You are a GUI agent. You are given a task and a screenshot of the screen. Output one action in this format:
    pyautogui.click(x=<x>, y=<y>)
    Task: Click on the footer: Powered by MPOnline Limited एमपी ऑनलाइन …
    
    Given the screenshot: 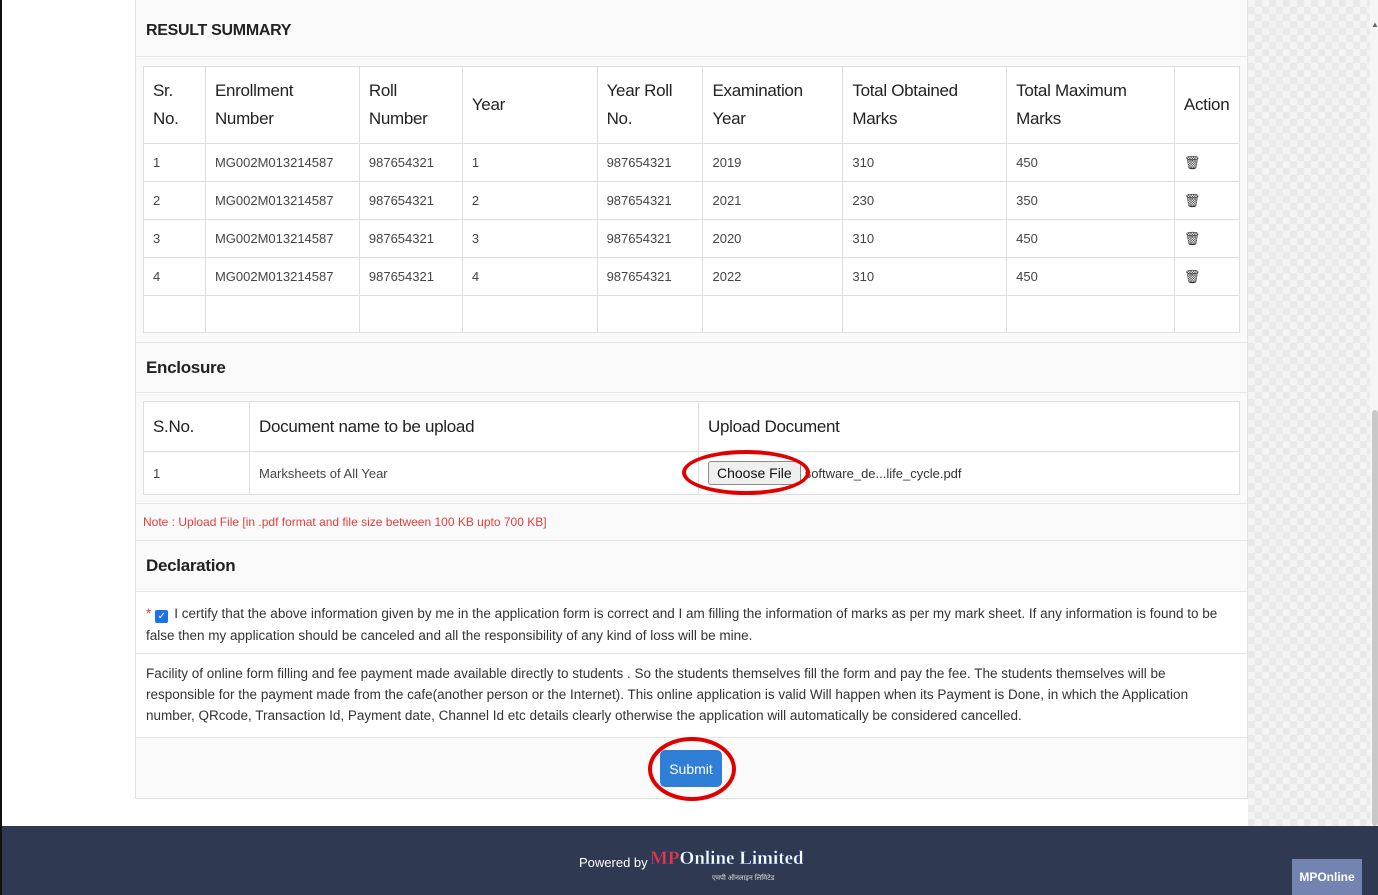 What is the action you would take?
    pyautogui.click(x=690, y=860)
    